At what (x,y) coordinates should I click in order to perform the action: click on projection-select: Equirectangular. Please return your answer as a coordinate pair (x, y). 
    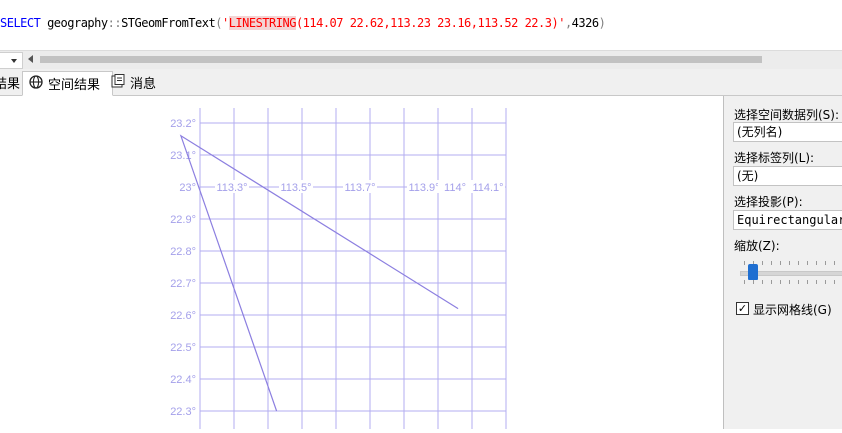
    Looking at the image, I should click on (787, 220).